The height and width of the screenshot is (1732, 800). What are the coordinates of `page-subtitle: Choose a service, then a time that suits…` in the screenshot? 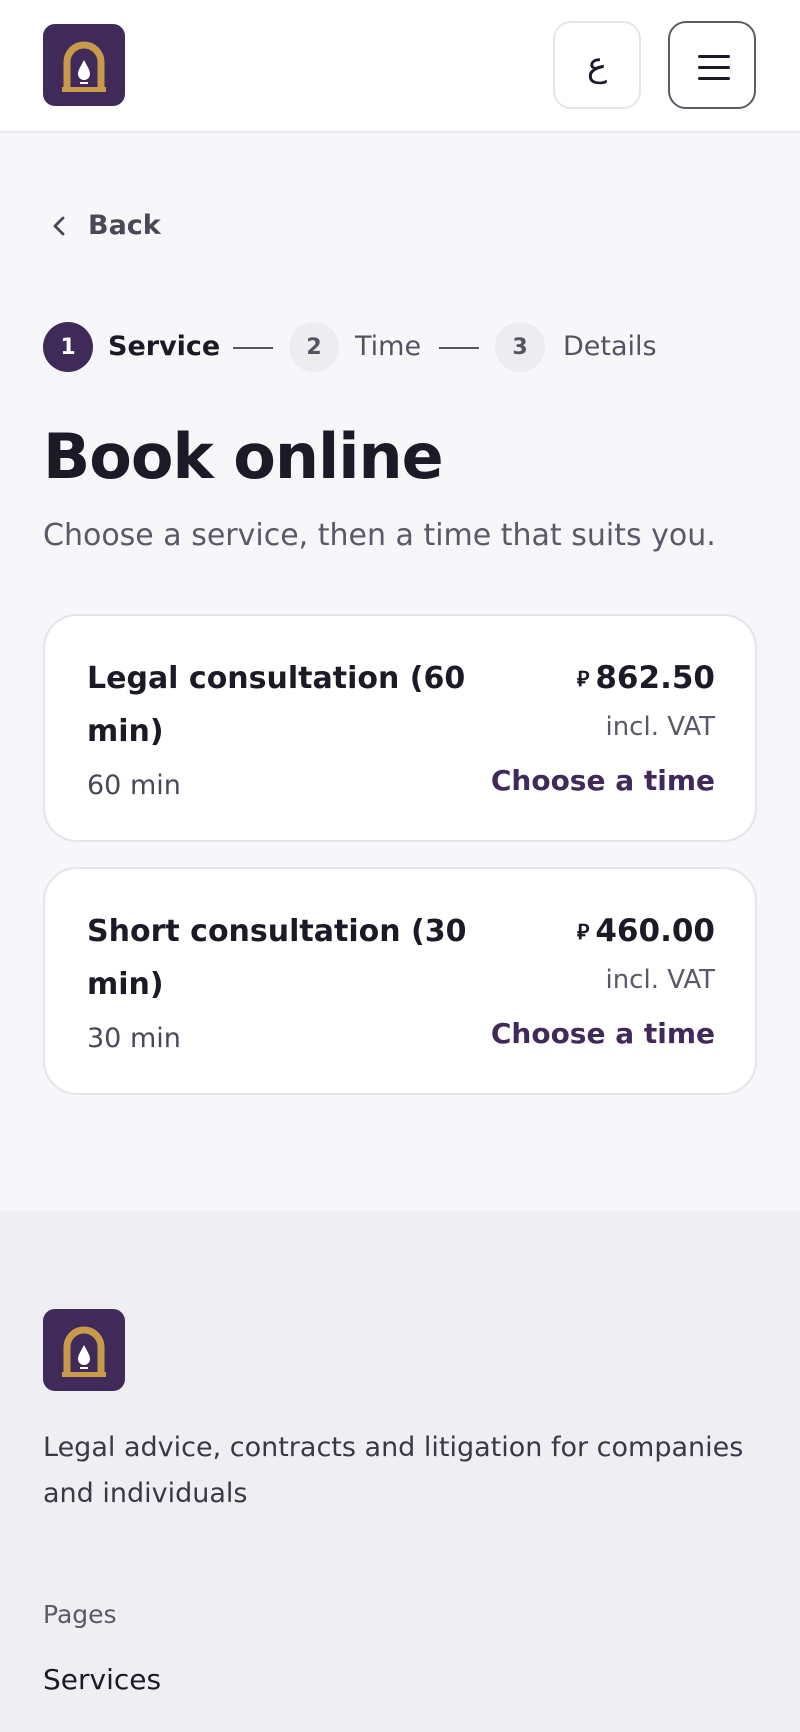 It's located at (379, 535).